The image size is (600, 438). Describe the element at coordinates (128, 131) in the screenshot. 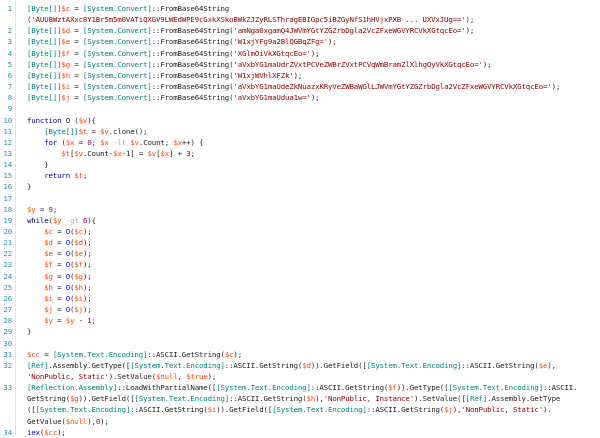

I see `code-token: .clone();` at that location.